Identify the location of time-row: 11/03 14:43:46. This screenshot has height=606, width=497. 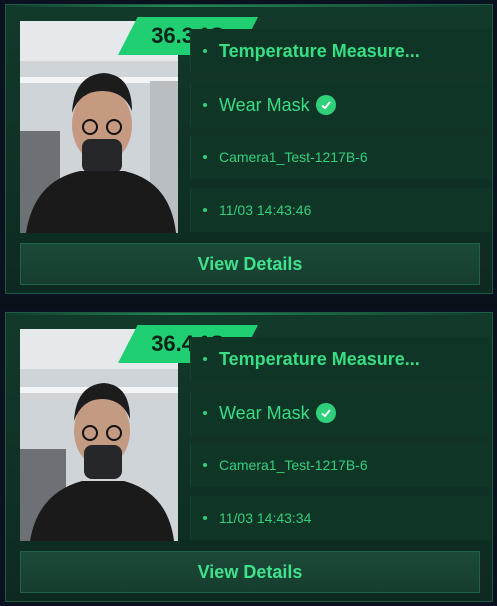
(340, 210).